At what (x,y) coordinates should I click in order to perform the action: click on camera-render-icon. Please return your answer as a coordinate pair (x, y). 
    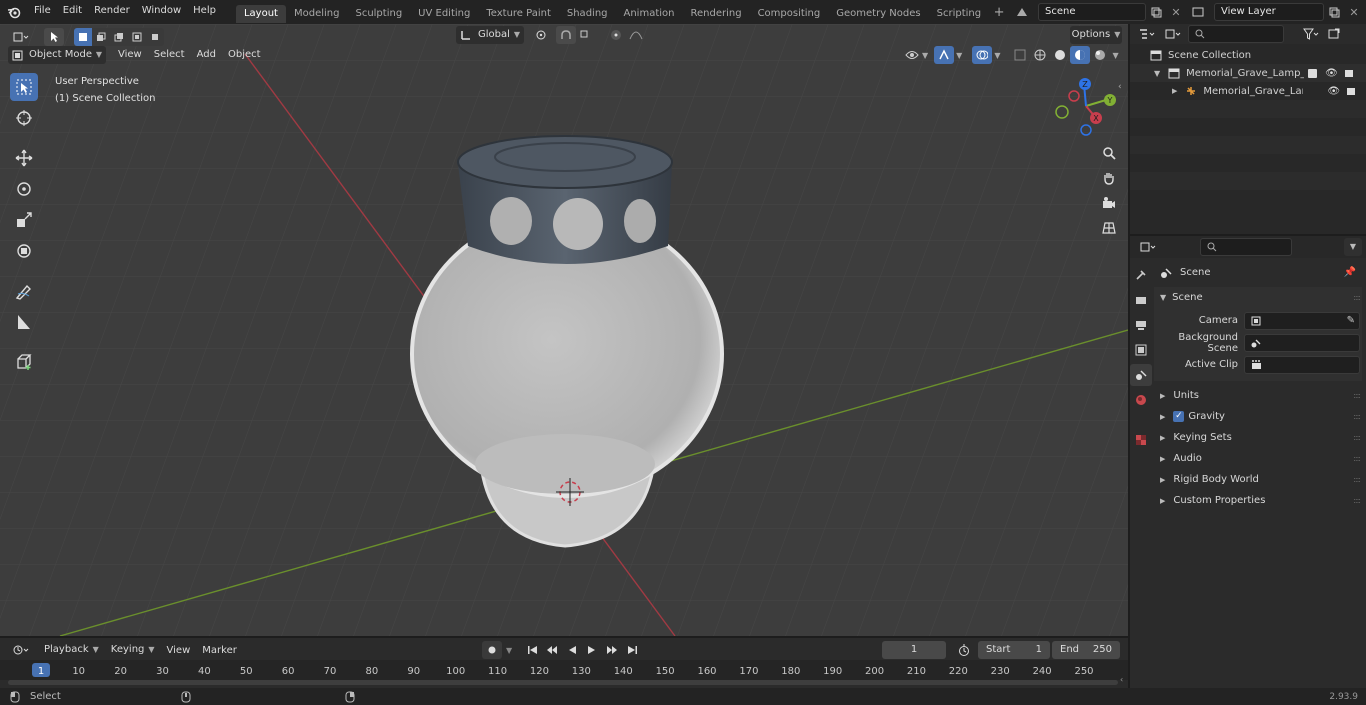
    Looking at the image, I should click on (1351, 91).